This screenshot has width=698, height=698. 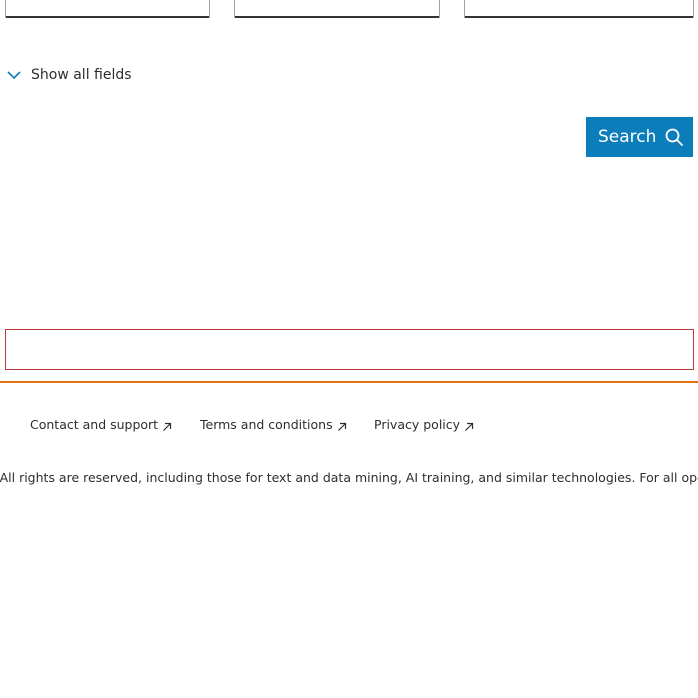 I want to click on footer-link-label: Contact and support, so click(x=94, y=424).